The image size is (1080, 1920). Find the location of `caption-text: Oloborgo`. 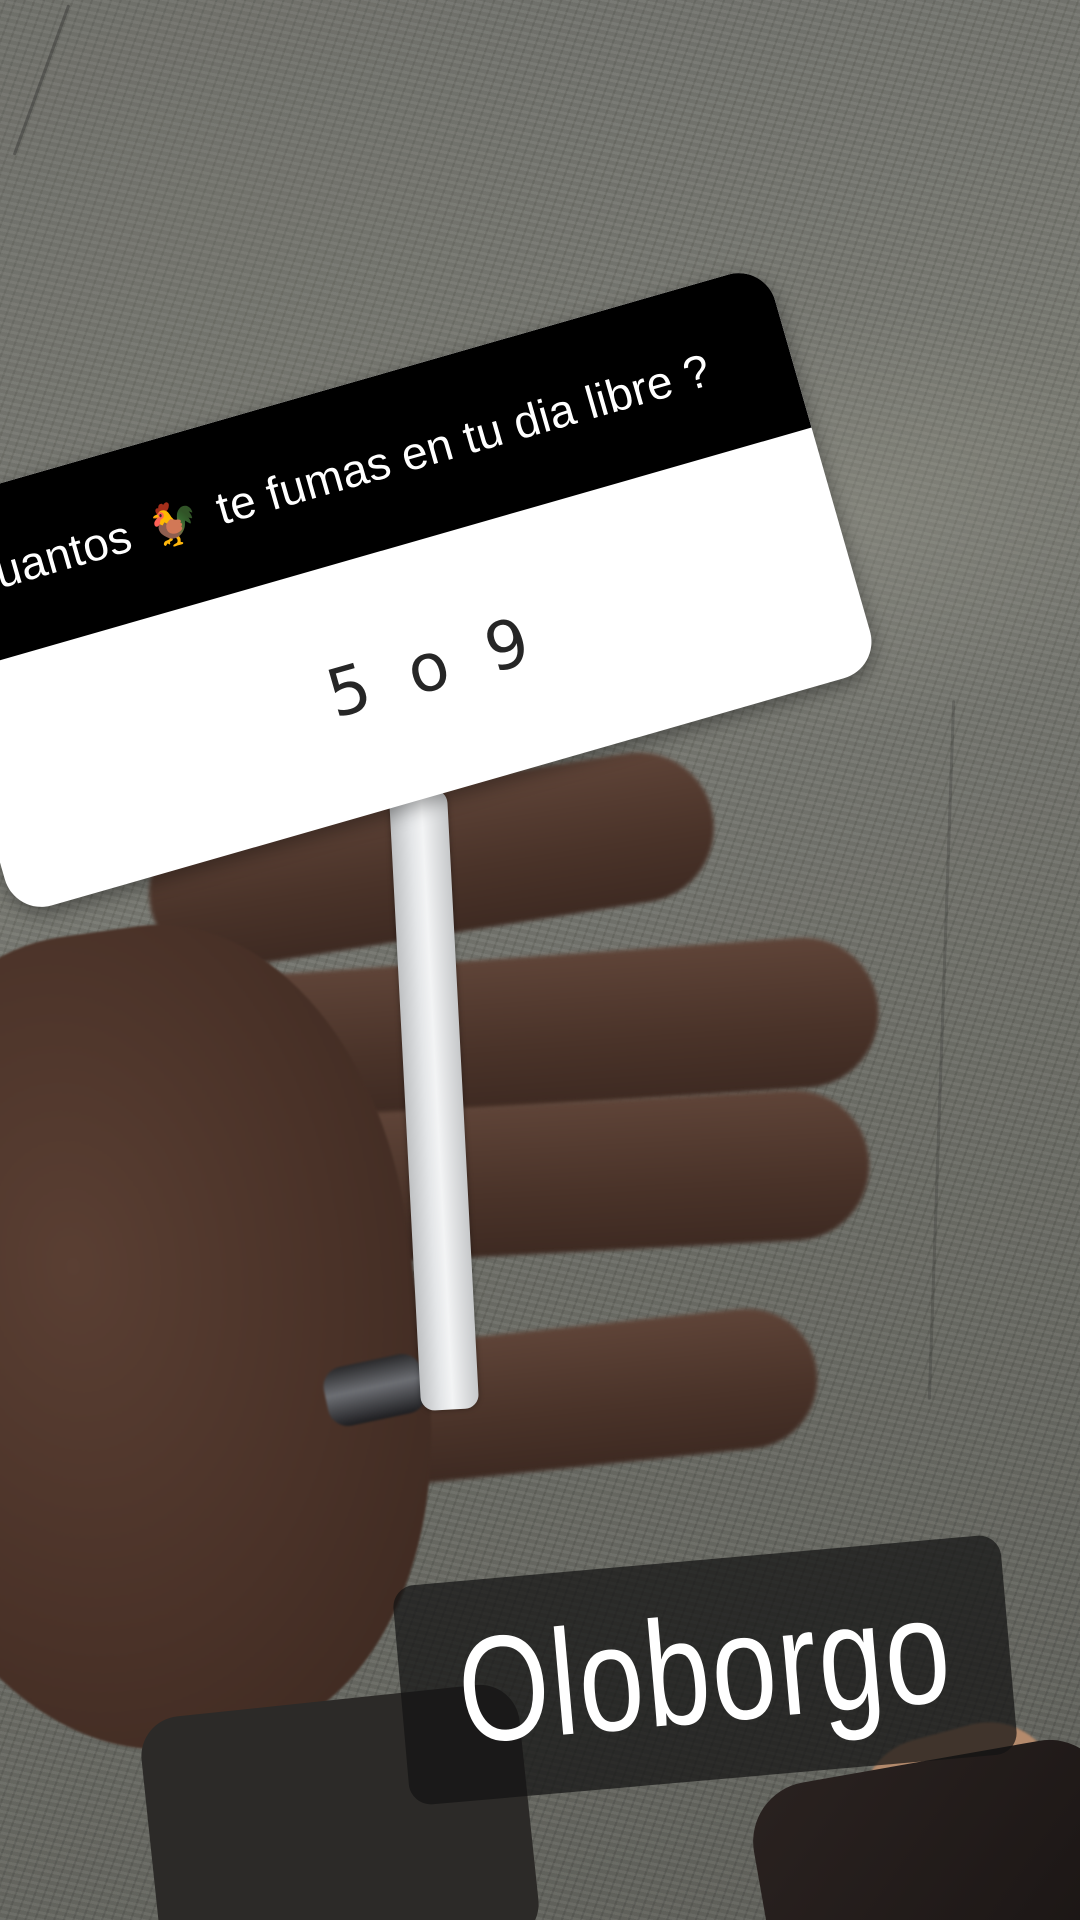

caption-text: Oloborgo is located at coordinates (705, 1670).